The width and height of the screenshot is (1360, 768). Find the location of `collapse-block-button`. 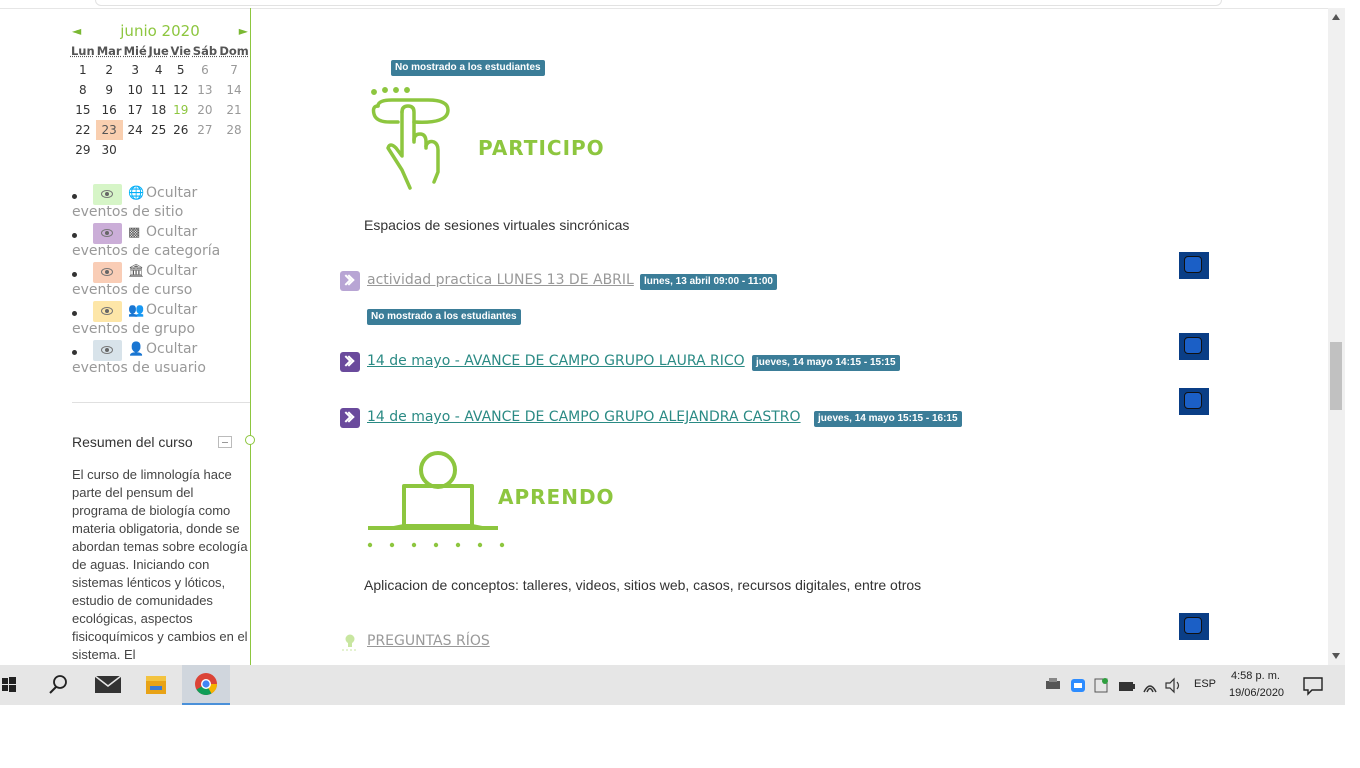

collapse-block-button is located at coordinates (225, 442).